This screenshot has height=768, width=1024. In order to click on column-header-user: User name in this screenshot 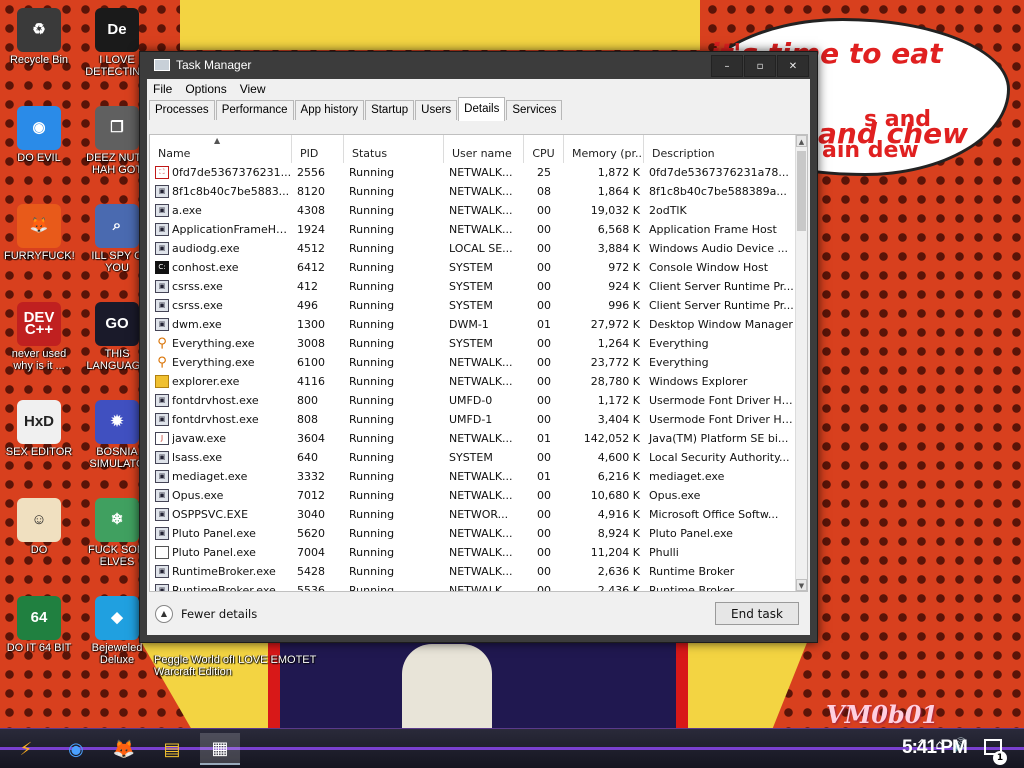, I will do `click(484, 149)`.